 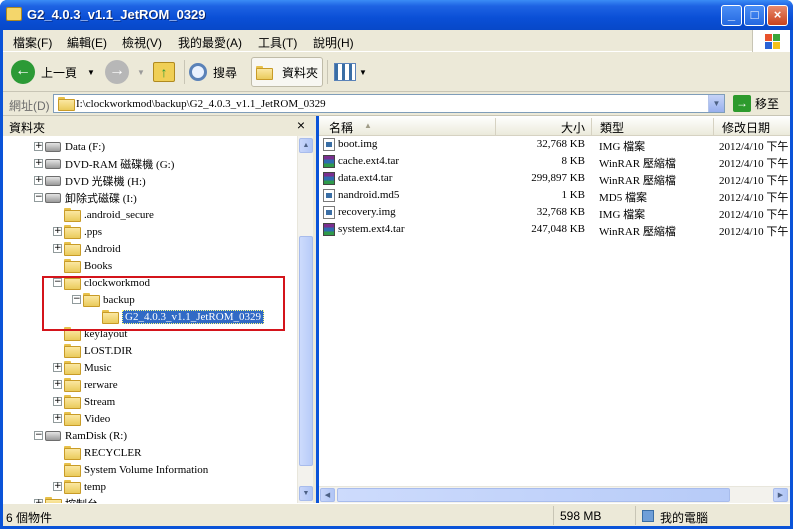 I want to click on tree-item-label: Video, so click(x=97, y=418).